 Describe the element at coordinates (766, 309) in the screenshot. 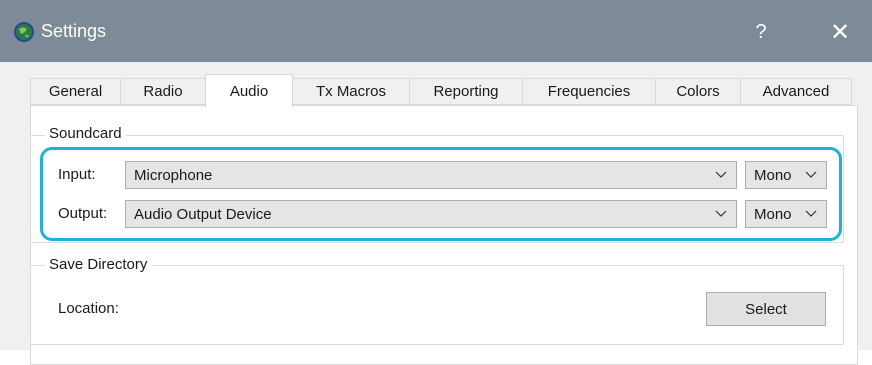

I see `select-button: Select` at that location.